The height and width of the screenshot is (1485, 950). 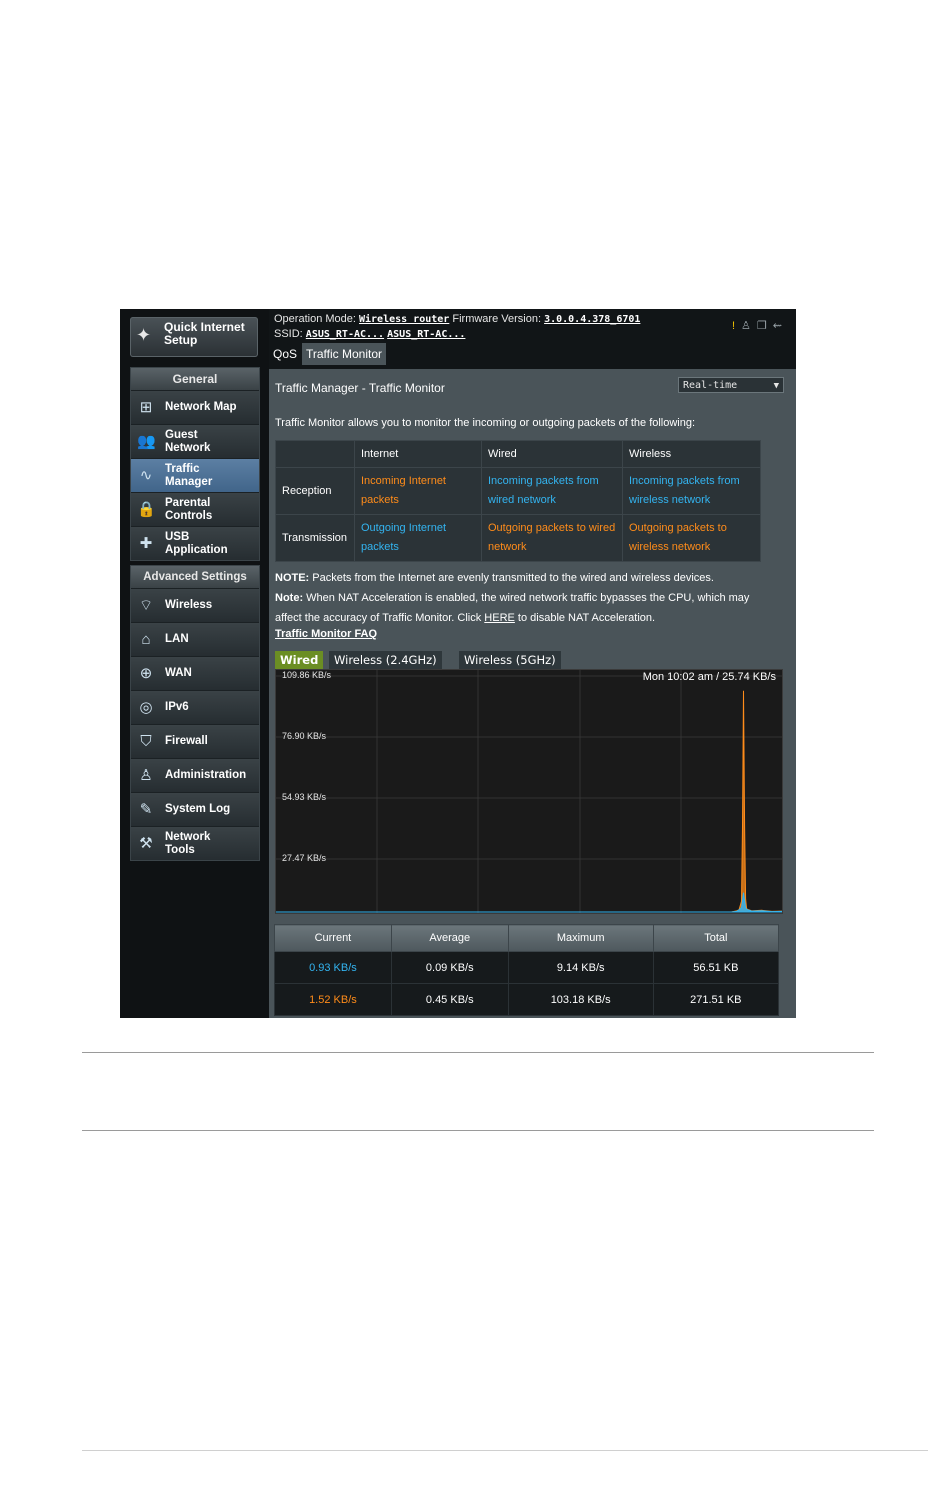 I want to click on divider, so click(x=478, y=1130).